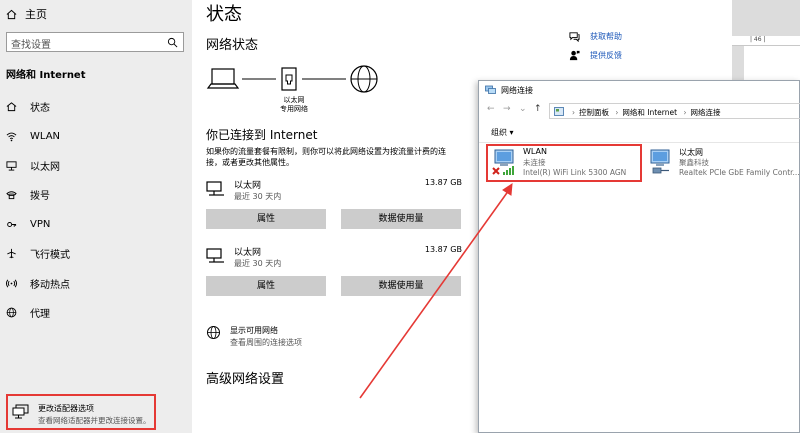 The height and width of the screenshot is (433, 800). What do you see at coordinates (11, 106) in the screenshot?
I see `home-network-icon` at bounding box center [11, 106].